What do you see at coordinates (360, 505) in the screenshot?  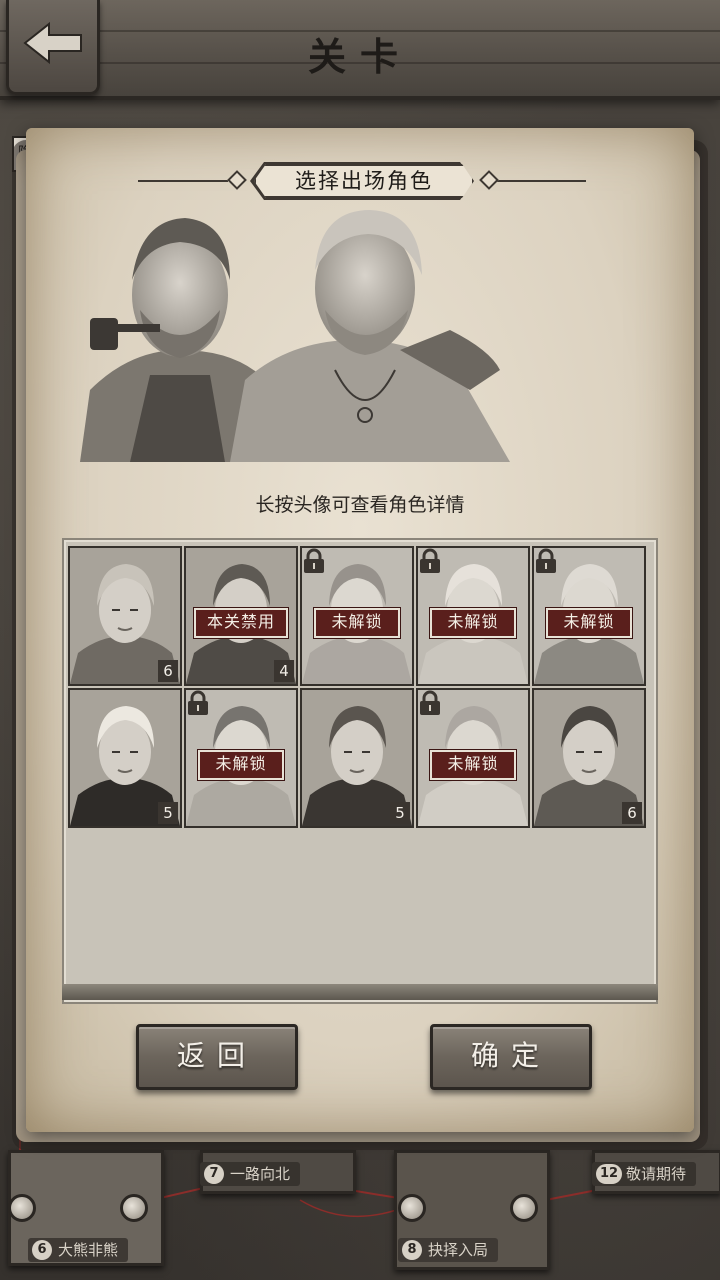 I see `long-press-hint: 长按头像可查看角色详情` at bounding box center [360, 505].